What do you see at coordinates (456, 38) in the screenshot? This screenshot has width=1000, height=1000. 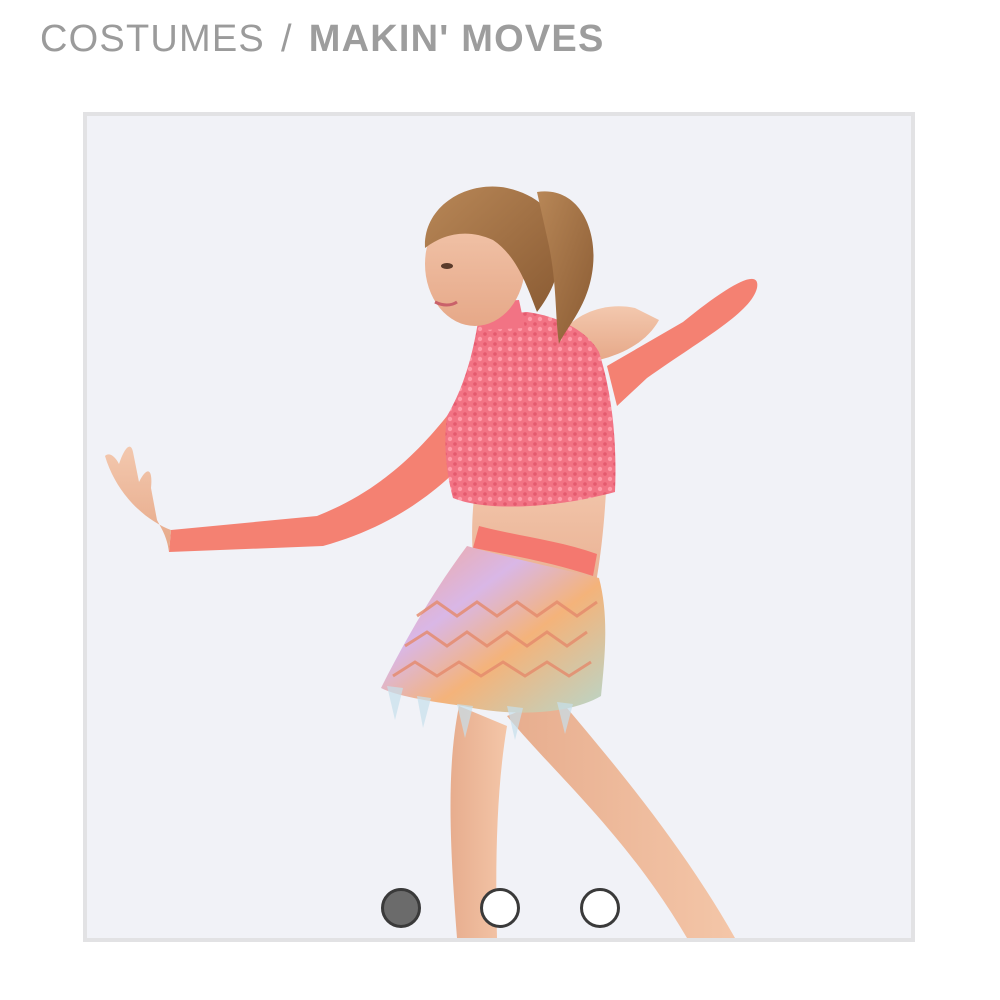 I see `breadcrumb-current-page: MAKIN' MOVES` at bounding box center [456, 38].